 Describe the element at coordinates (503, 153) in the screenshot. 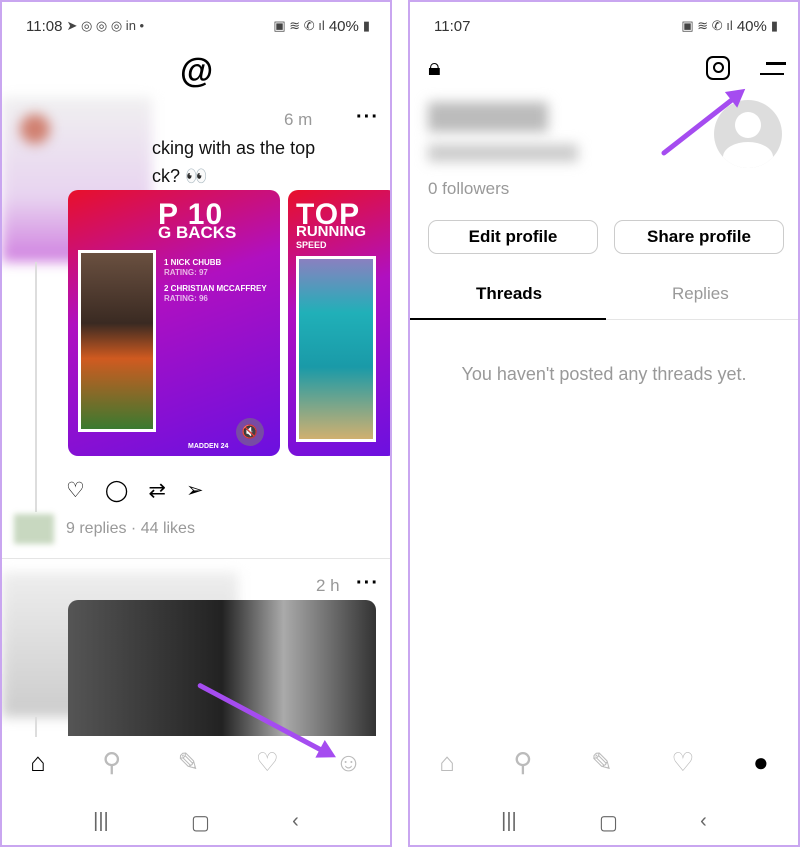

I see `blurred-username` at that location.